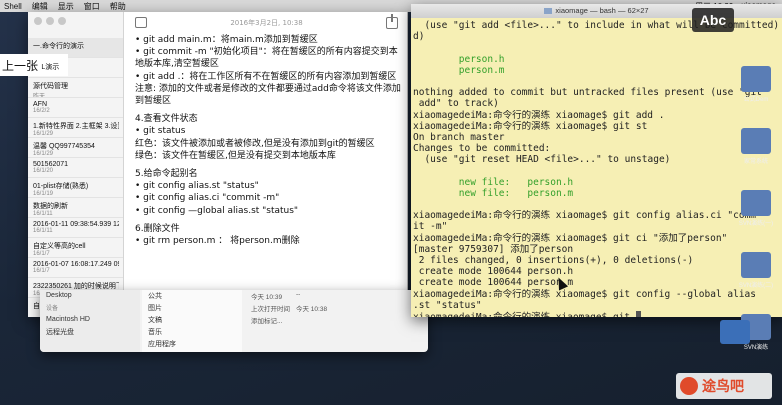 The width and height of the screenshot is (782, 405). Describe the element at coordinates (118, 6) in the screenshot. I see `menu-help: 帮助` at that location.